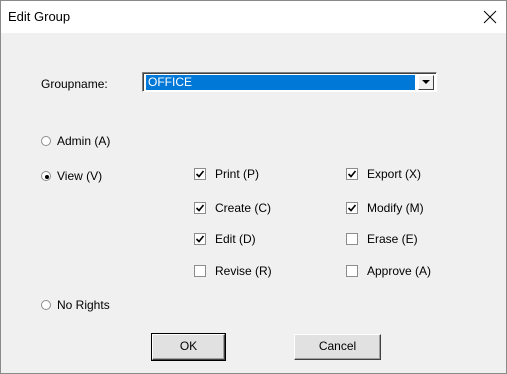 This screenshot has height=374, width=507. I want to click on chevron-down-icon, so click(426, 82).